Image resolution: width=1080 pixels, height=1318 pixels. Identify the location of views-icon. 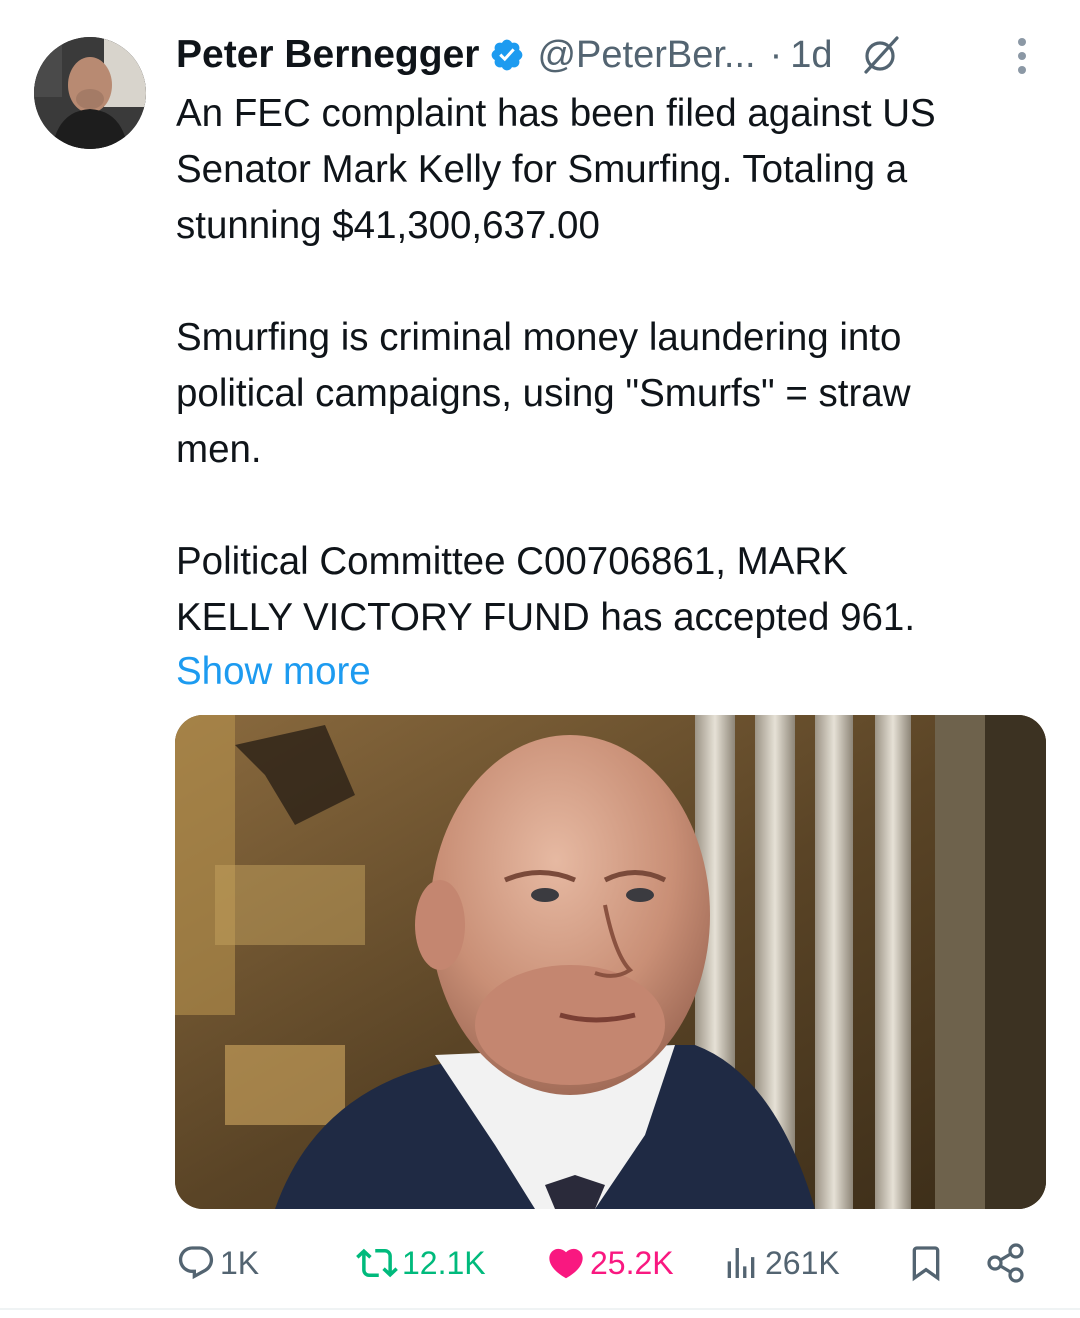
(741, 1263).